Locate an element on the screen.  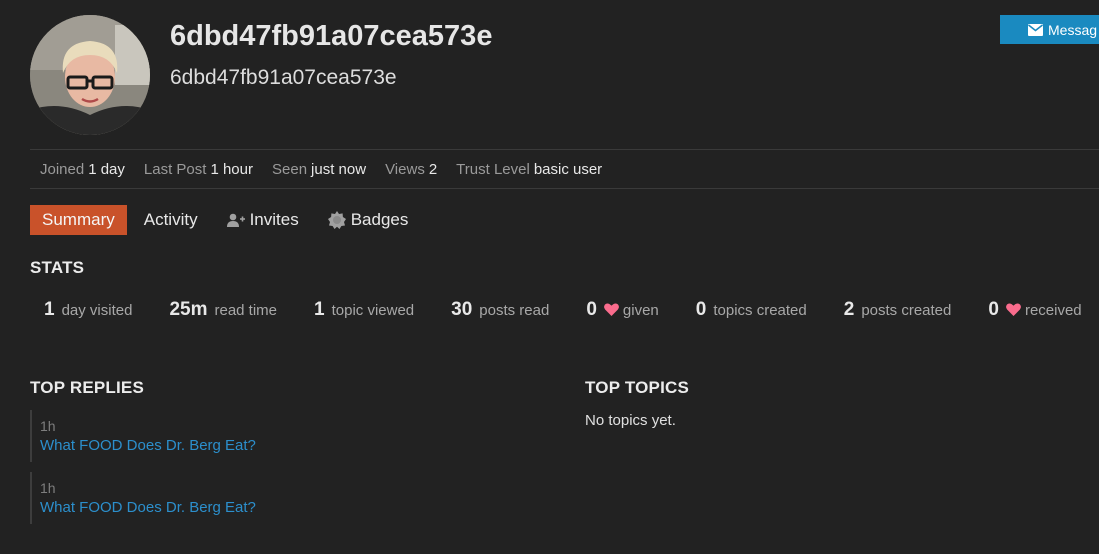
stat-likes-given: 0 given is located at coordinates (622, 310).